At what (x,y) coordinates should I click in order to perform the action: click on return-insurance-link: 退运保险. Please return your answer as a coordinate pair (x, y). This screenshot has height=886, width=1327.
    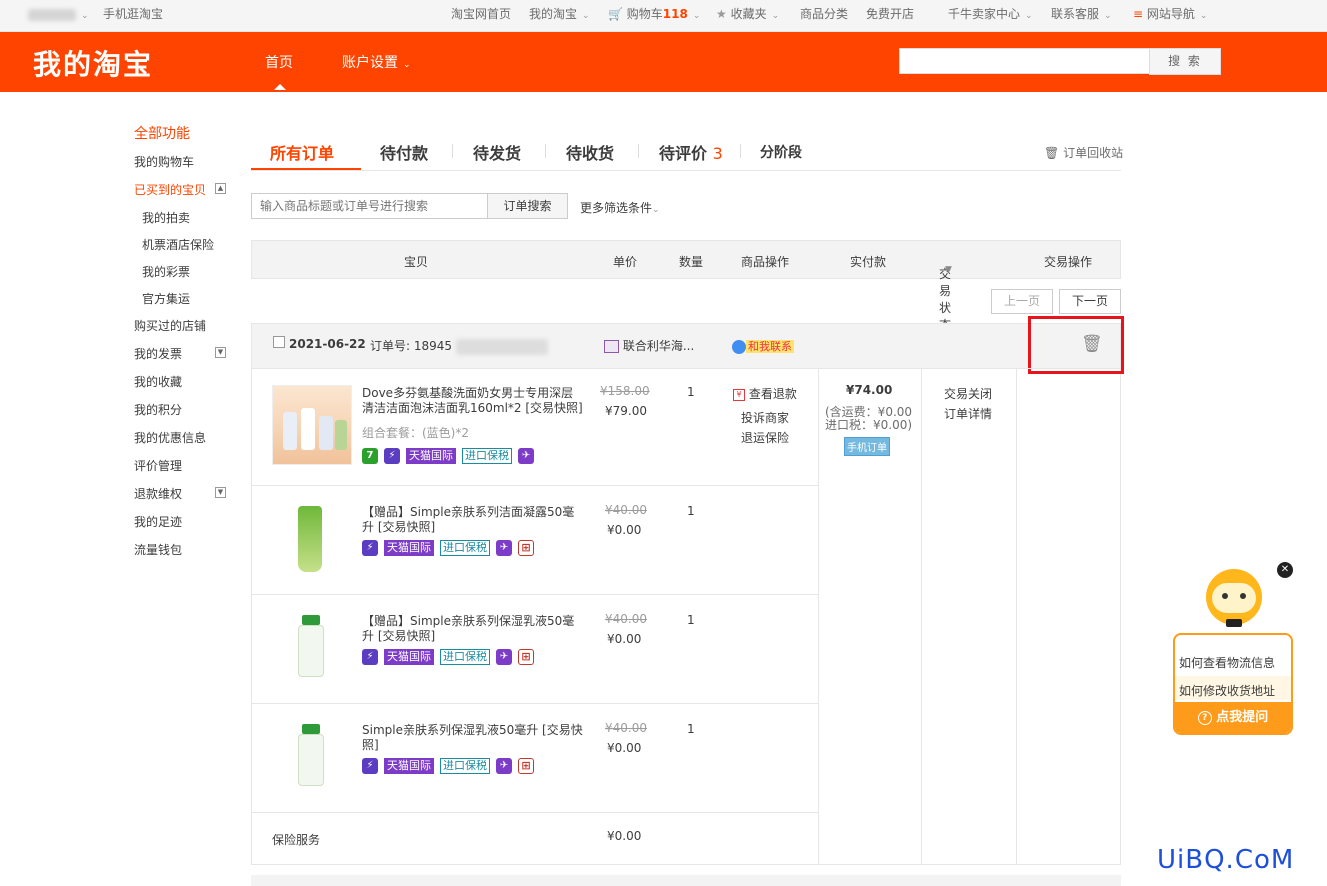
    Looking at the image, I should click on (765, 437).